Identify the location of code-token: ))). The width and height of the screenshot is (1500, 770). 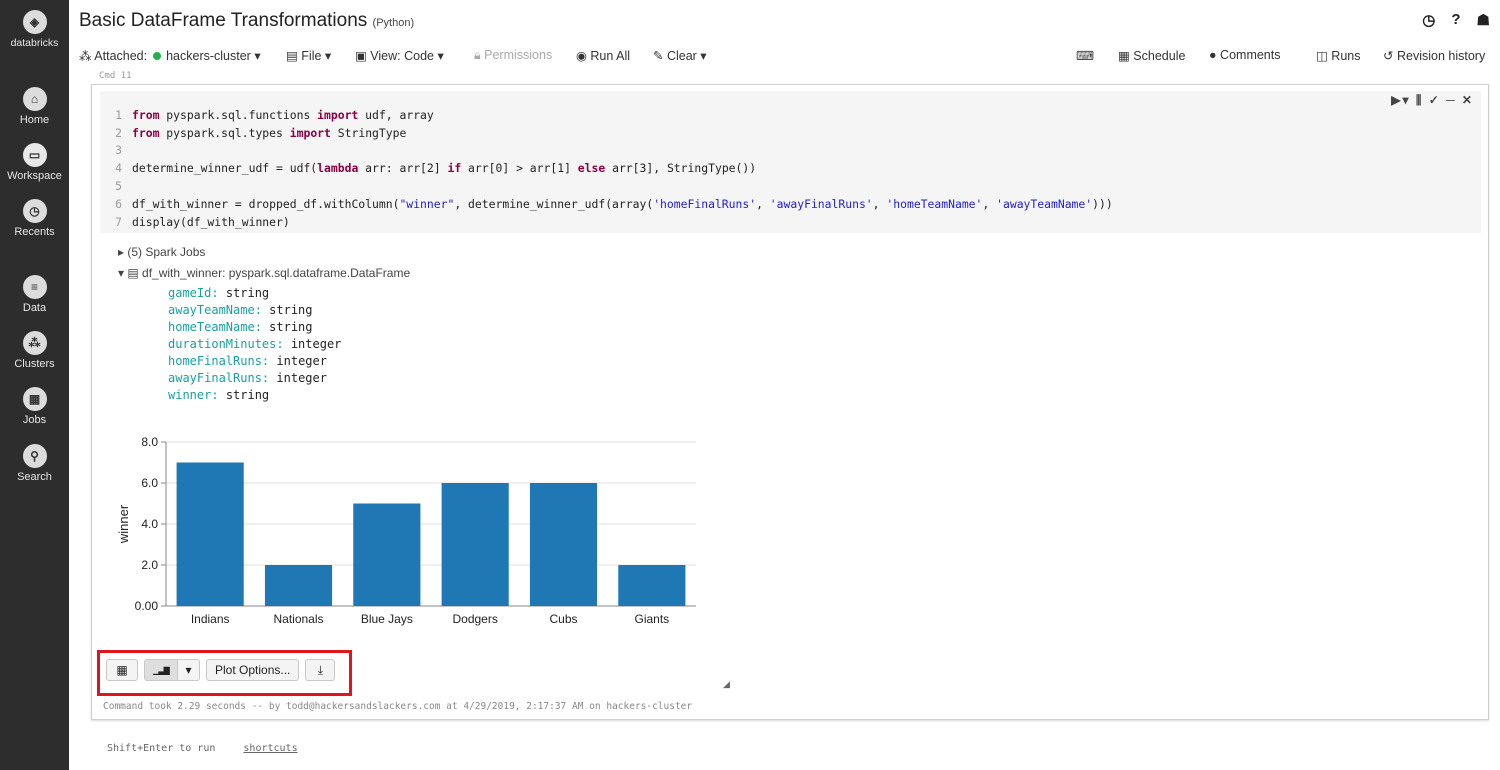
(1102, 204).